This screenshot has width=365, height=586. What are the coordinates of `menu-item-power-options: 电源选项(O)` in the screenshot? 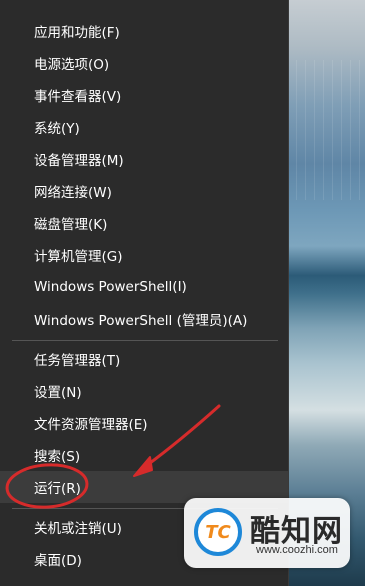 It's located at (144, 63).